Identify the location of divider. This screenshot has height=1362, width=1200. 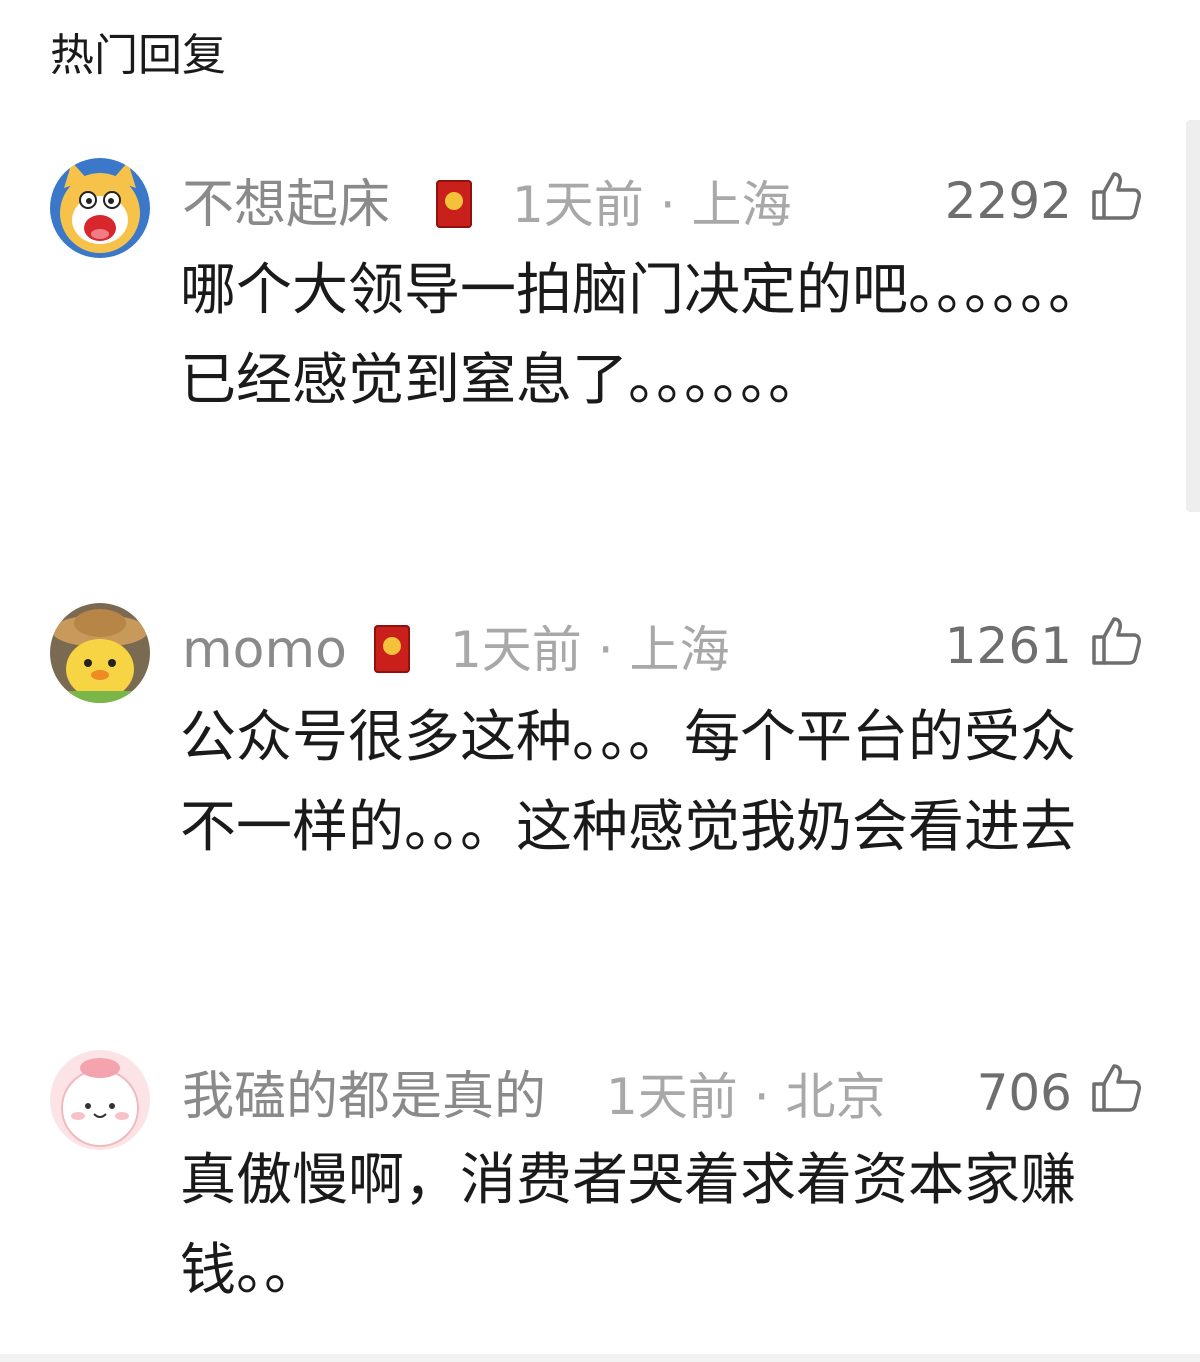
(600, 1358).